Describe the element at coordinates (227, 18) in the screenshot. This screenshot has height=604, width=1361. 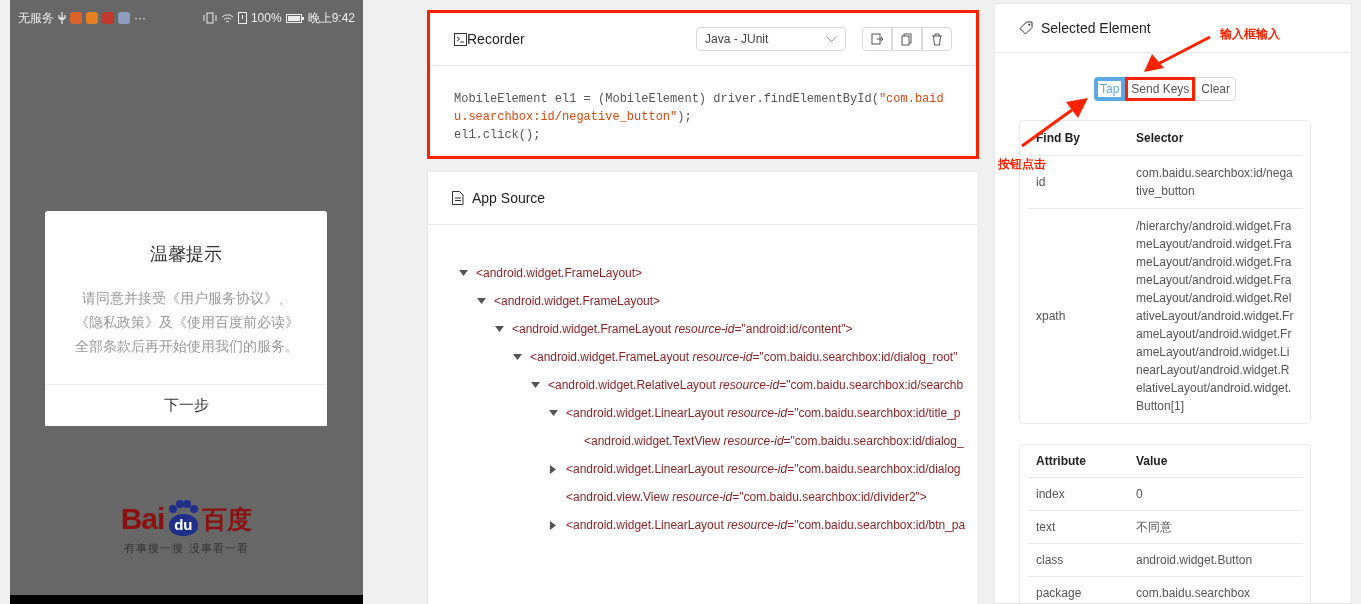
I see `wifi-icon` at that location.